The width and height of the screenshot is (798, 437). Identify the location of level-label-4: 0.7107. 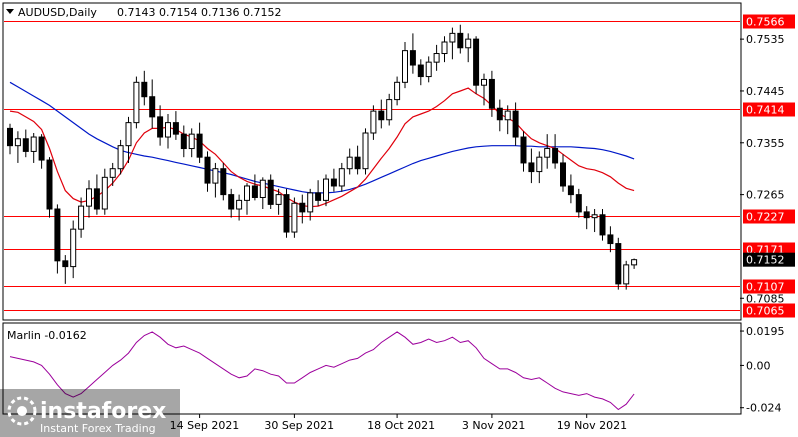
(765, 287).